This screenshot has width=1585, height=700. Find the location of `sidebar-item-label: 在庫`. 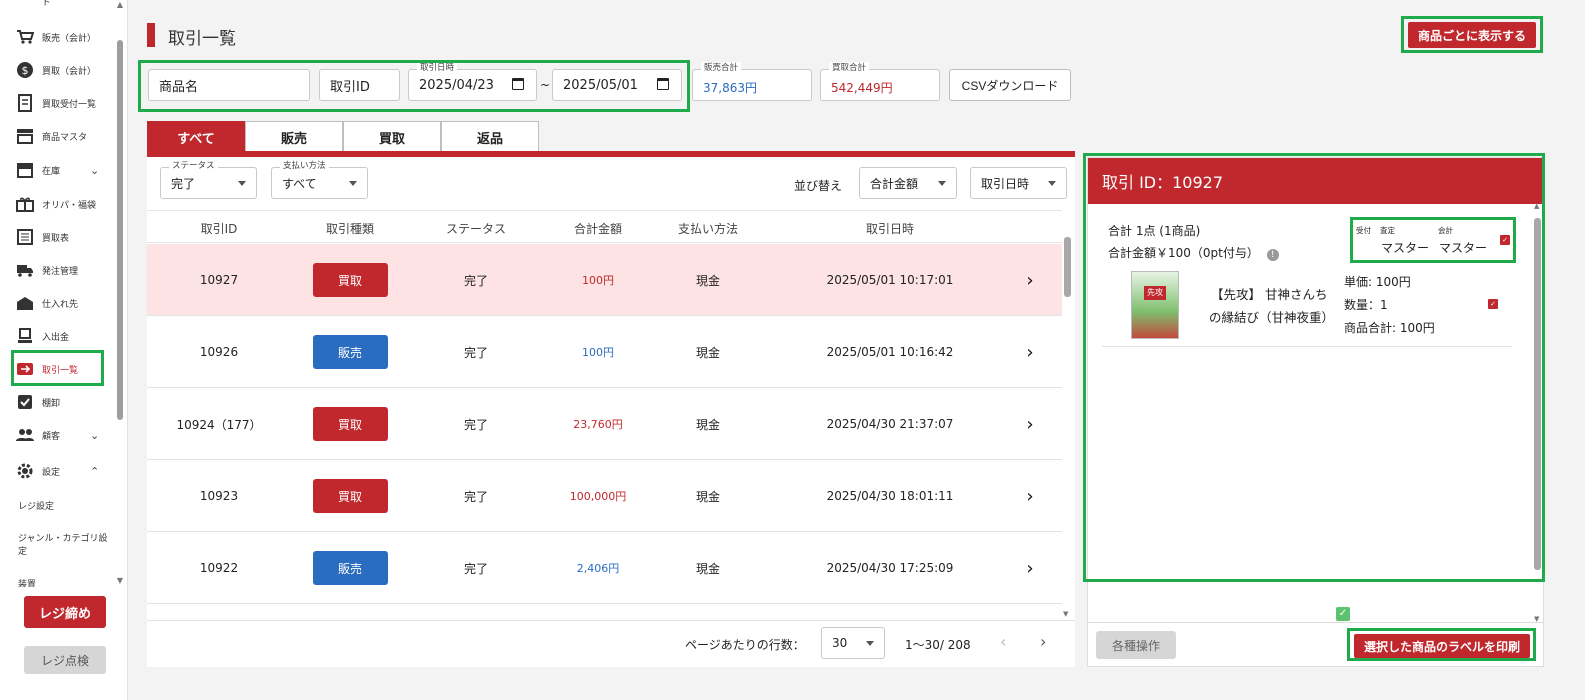

sidebar-item-label: 在庫 is located at coordinates (51, 171).